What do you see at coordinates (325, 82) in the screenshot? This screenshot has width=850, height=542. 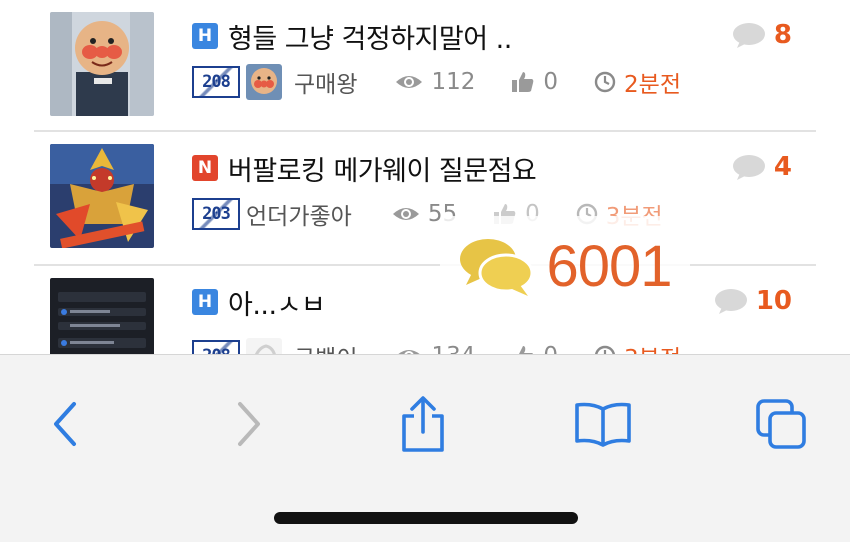 I see `author-nickname: 구매왕` at bounding box center [325, 82].